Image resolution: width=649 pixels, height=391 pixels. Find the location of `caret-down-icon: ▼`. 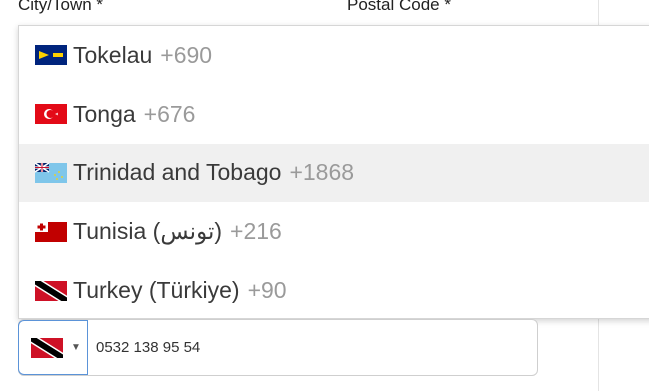

caret-down-icon: ▼ is located at coordinates (76, 347).